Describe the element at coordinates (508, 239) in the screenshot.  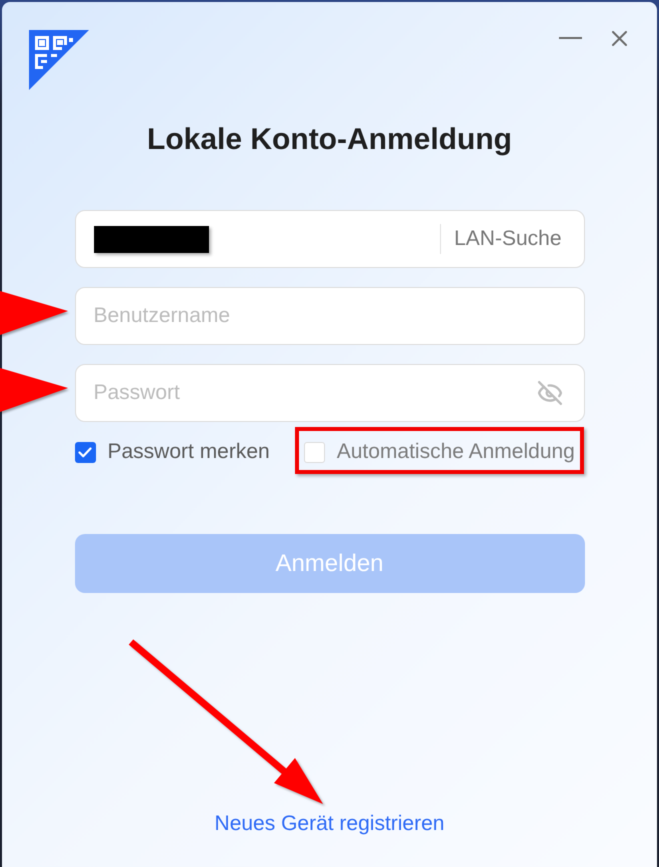
I see `lan-search-button: LAN-Suche` at that location.